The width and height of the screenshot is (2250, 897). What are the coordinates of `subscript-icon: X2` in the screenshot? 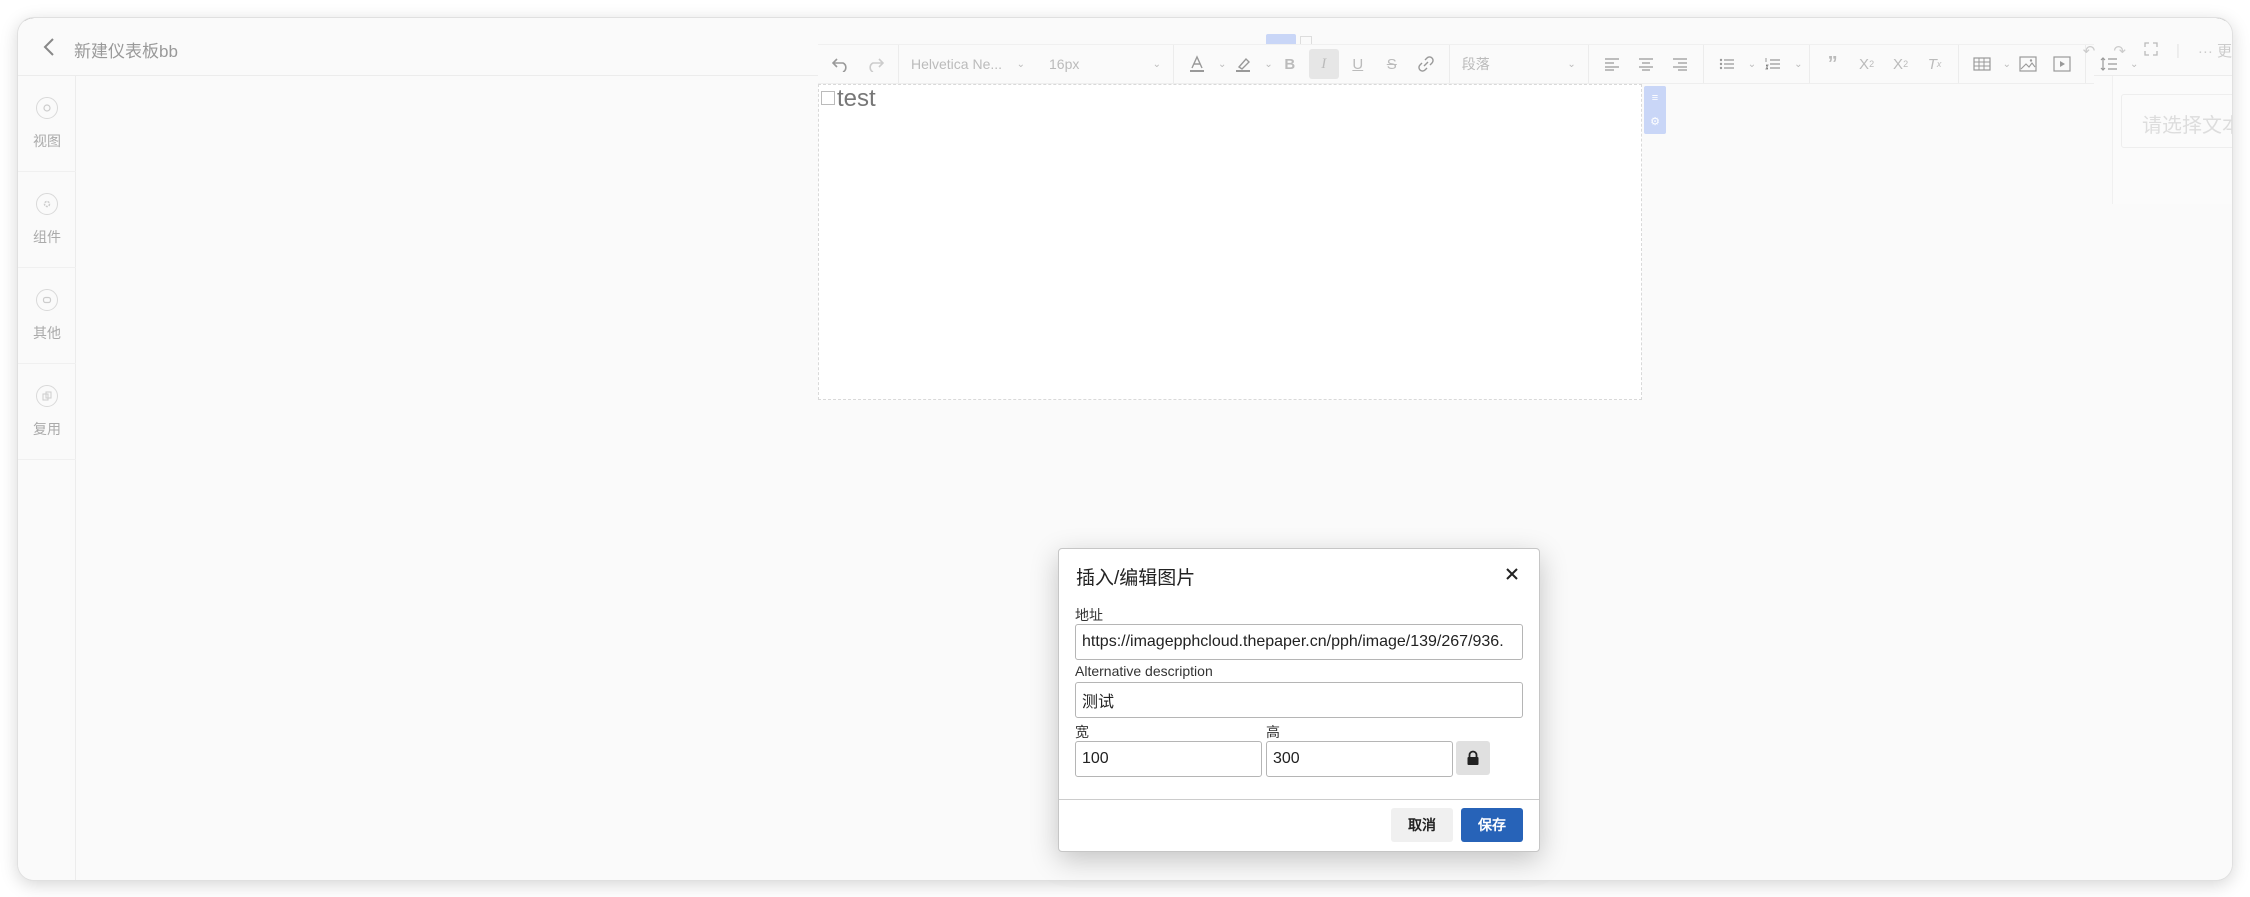 It's located at (1867, 64).